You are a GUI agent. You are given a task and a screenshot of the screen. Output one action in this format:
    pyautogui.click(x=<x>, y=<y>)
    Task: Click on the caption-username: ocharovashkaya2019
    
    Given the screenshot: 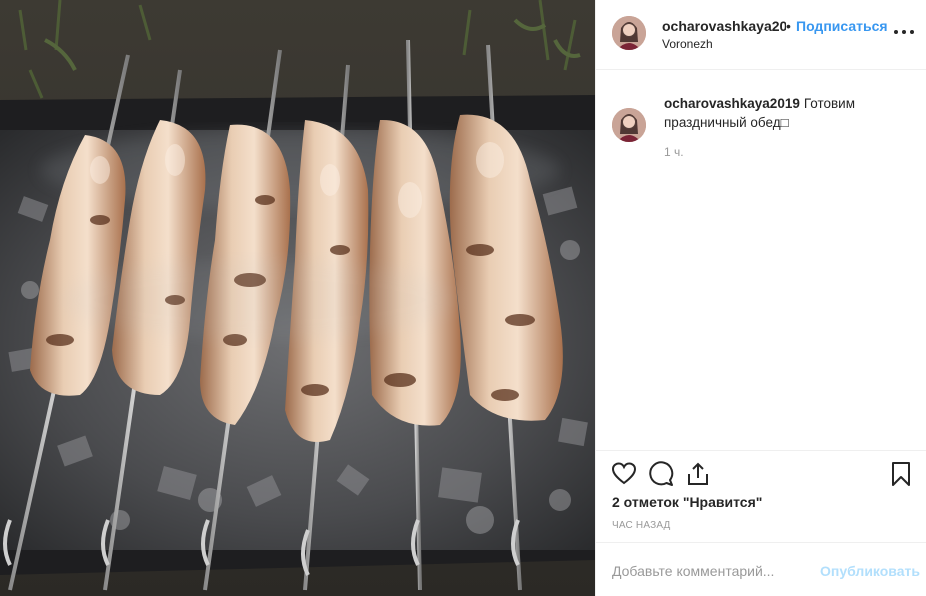 What is the action you would take?
    pyautogui.click(x=732, y=103)
    